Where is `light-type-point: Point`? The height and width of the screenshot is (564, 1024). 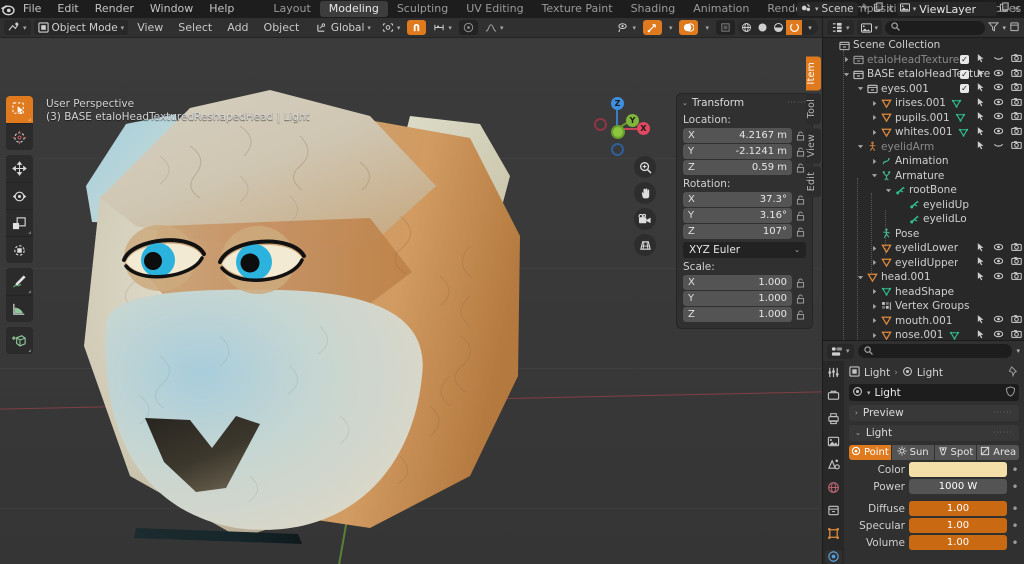
light-type-point: Point is located at coordinates (870, 452).